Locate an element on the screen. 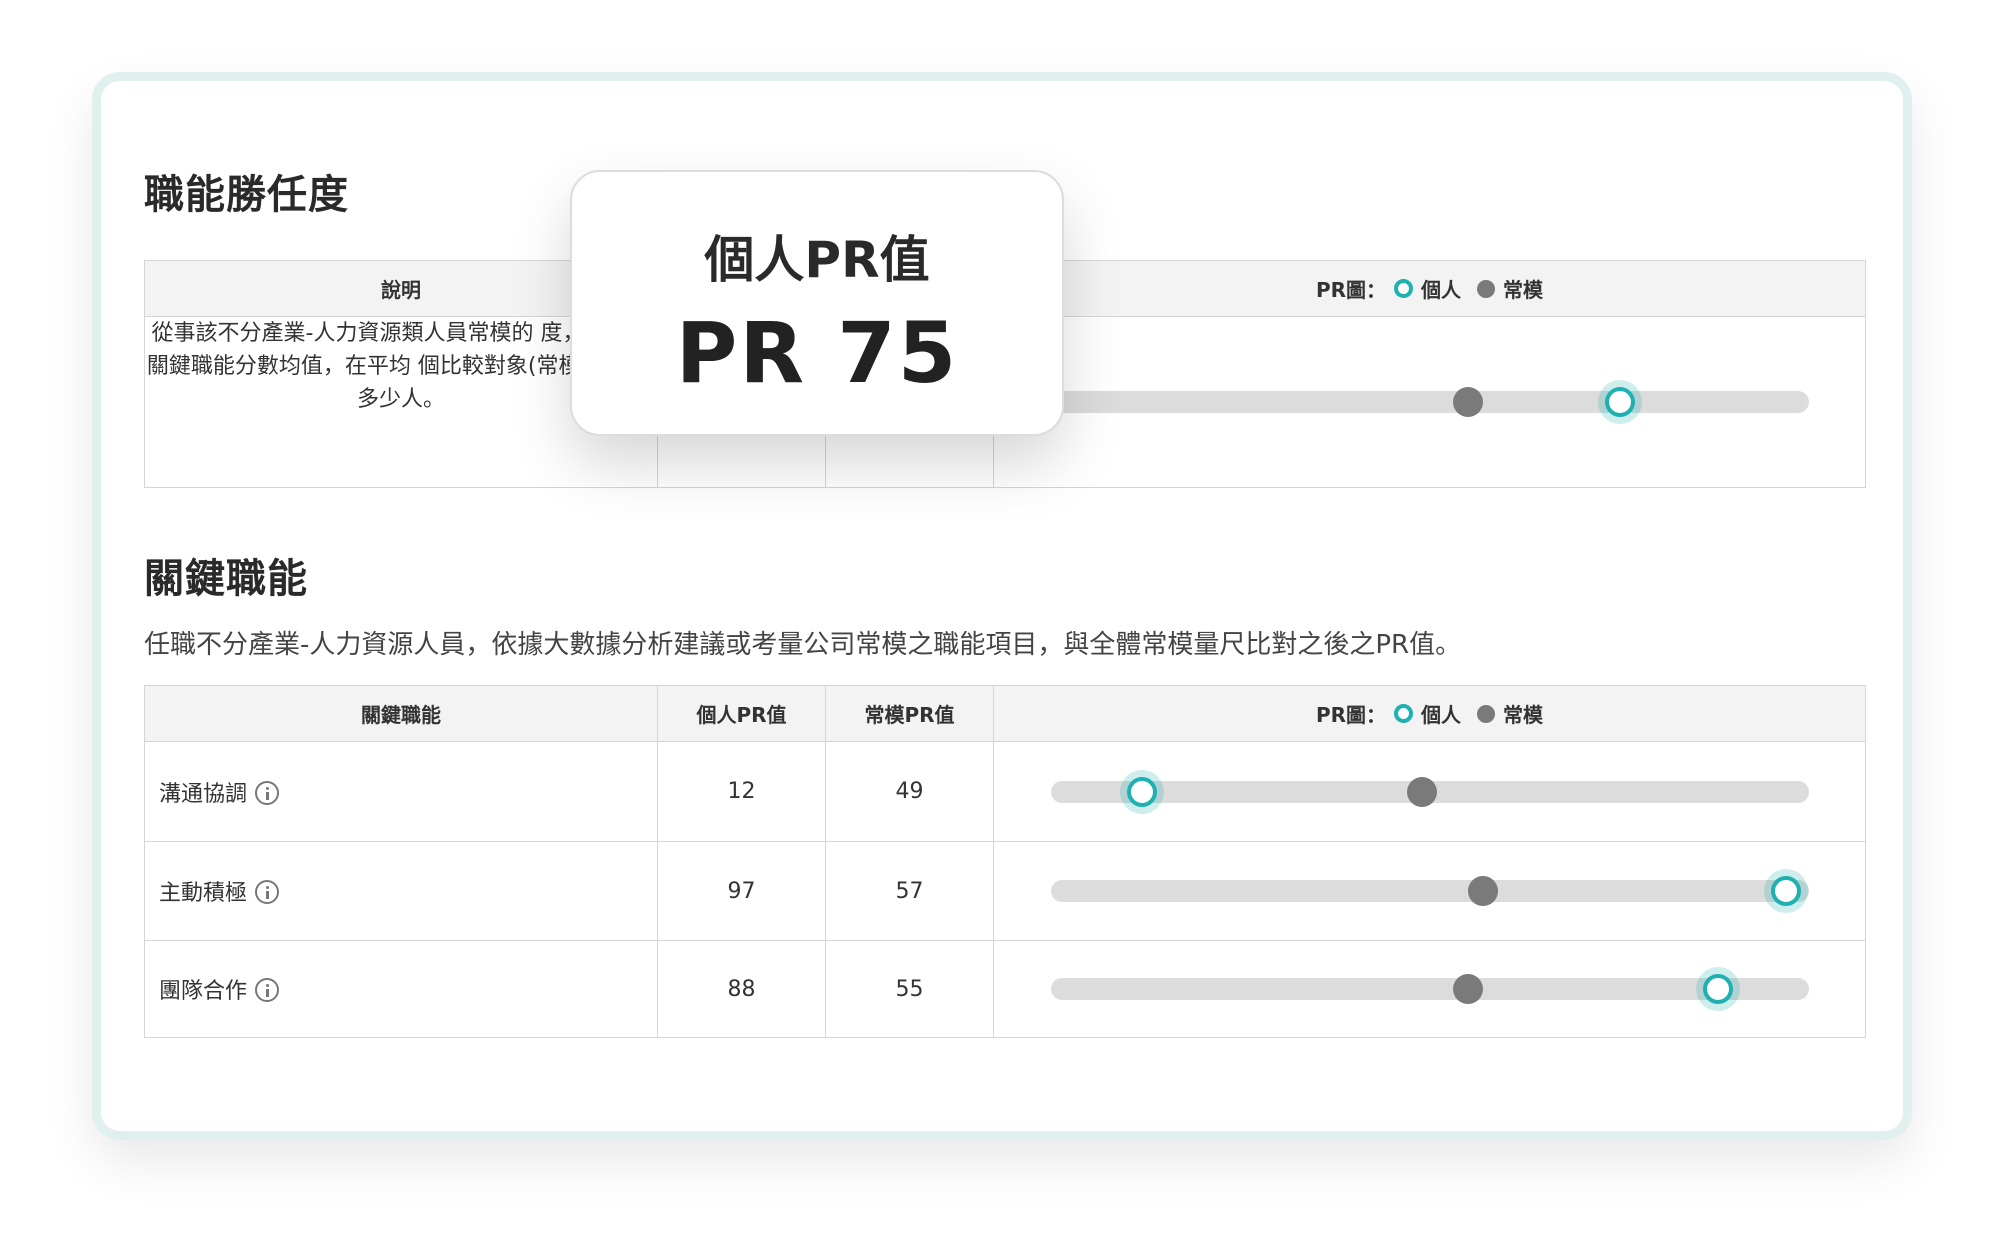 This screenshot has height=1249, width=2000. name-header: 關鍵職能 is located at coordinates (401, 713).